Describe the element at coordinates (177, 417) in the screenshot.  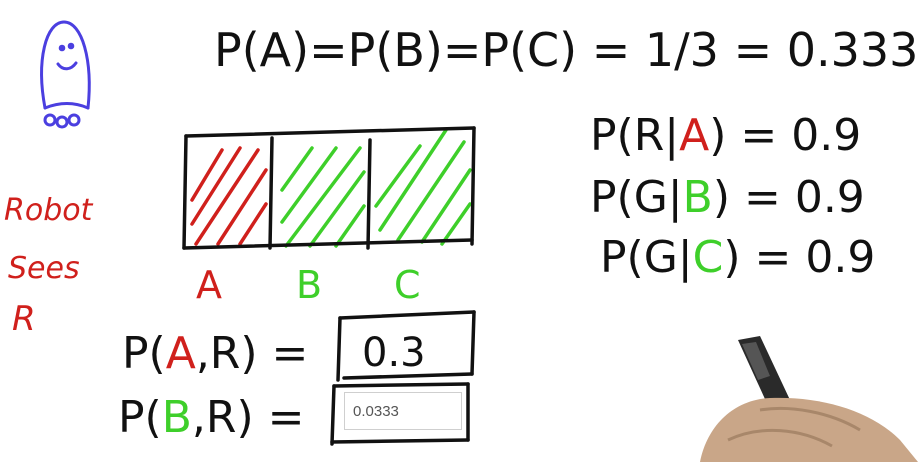
I see `joint-b-cell: B` at that location.